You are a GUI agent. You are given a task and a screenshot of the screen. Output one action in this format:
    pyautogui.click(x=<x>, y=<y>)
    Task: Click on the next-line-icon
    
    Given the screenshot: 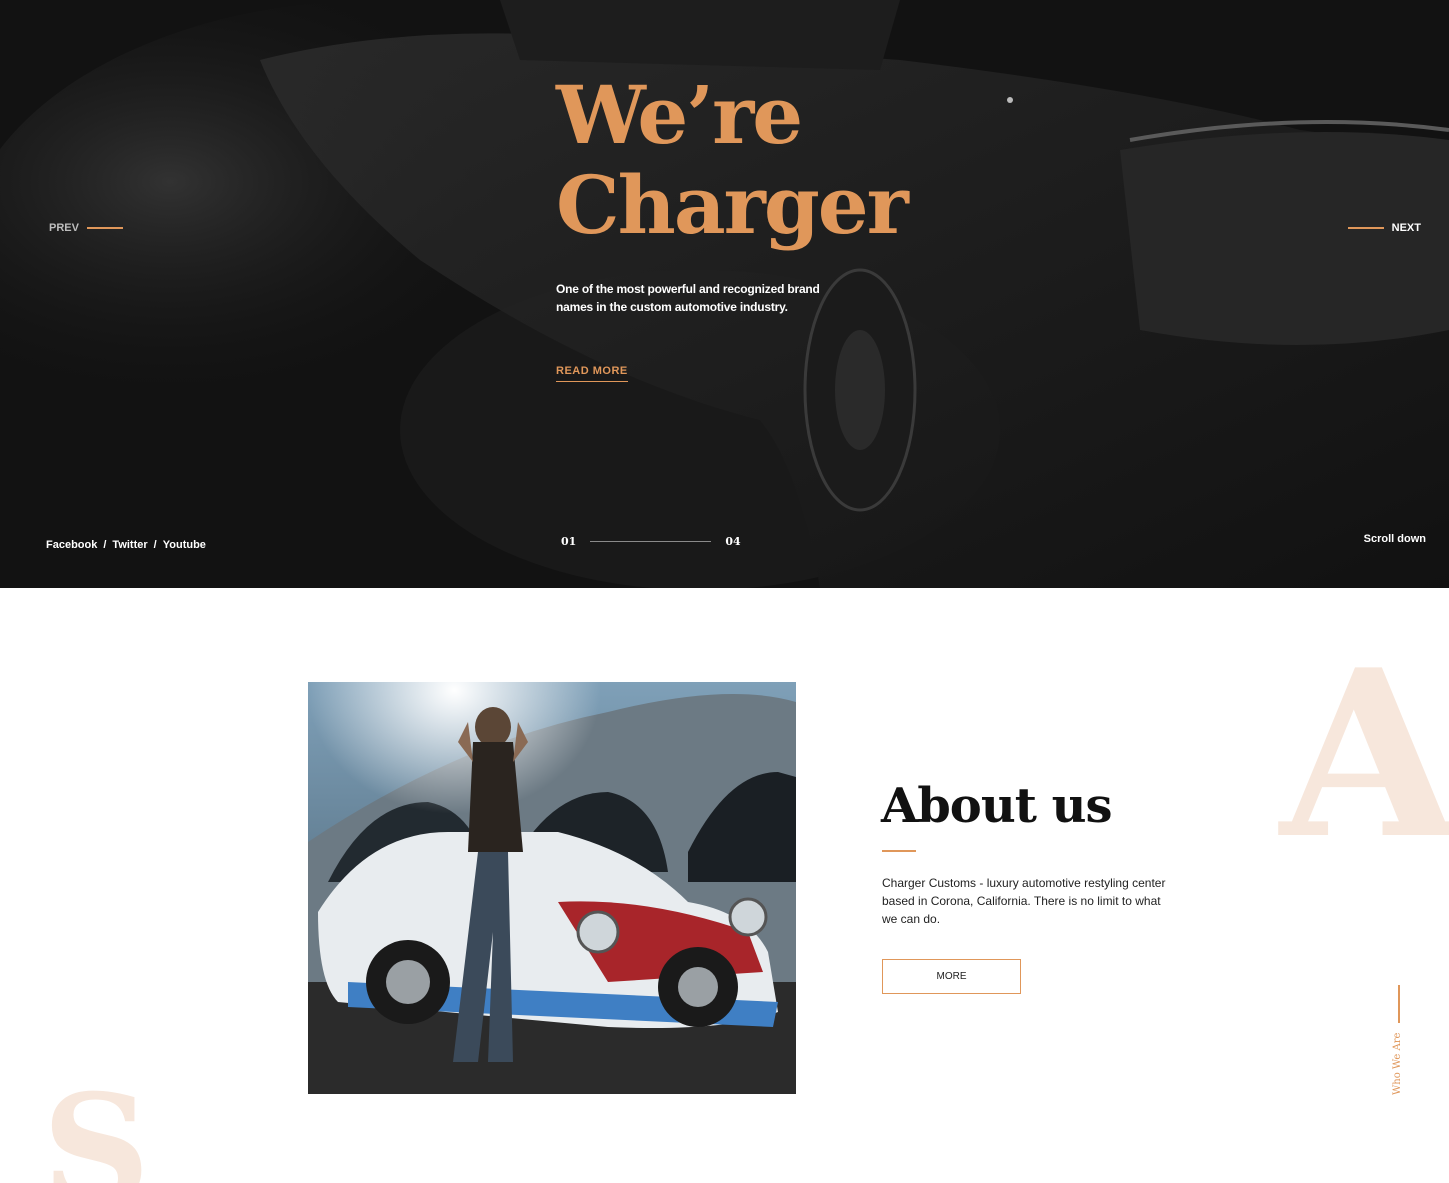 What is the action you would take?
    pyautogui.click(x=1365, y=228)
    